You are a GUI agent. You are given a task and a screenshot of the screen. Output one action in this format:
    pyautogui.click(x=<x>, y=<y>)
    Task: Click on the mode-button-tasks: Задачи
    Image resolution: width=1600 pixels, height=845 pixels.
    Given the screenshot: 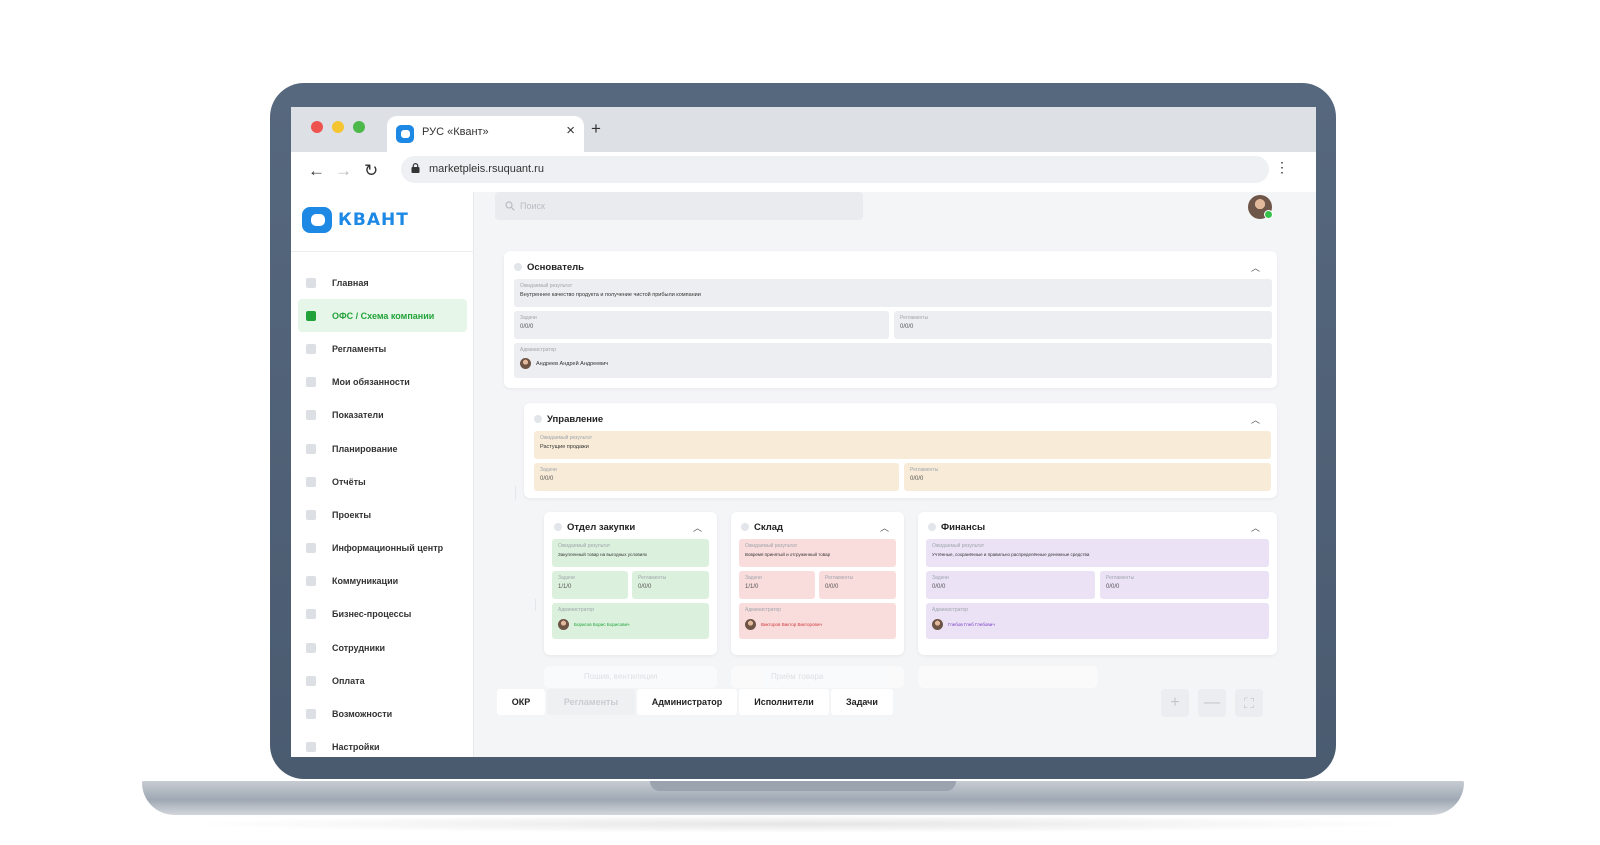 What is the action you would take?
    pyautogui.click(x=862, y=702)
    